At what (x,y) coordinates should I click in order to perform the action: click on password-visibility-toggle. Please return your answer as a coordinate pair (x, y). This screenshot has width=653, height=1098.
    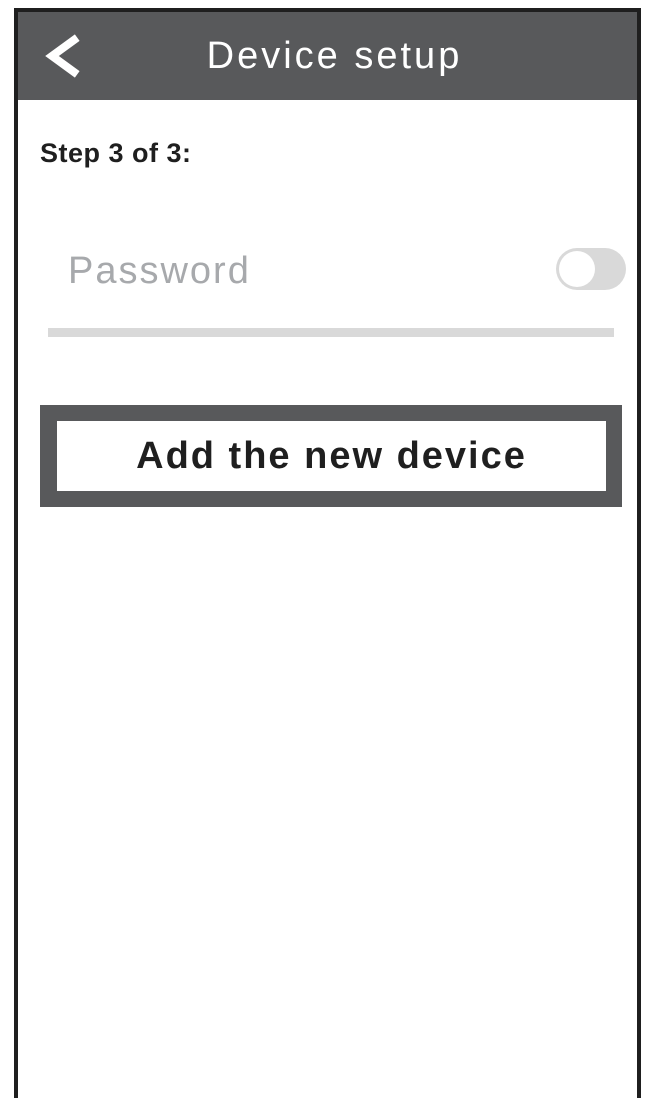
    Looking at the image, I should click on (591, 269).